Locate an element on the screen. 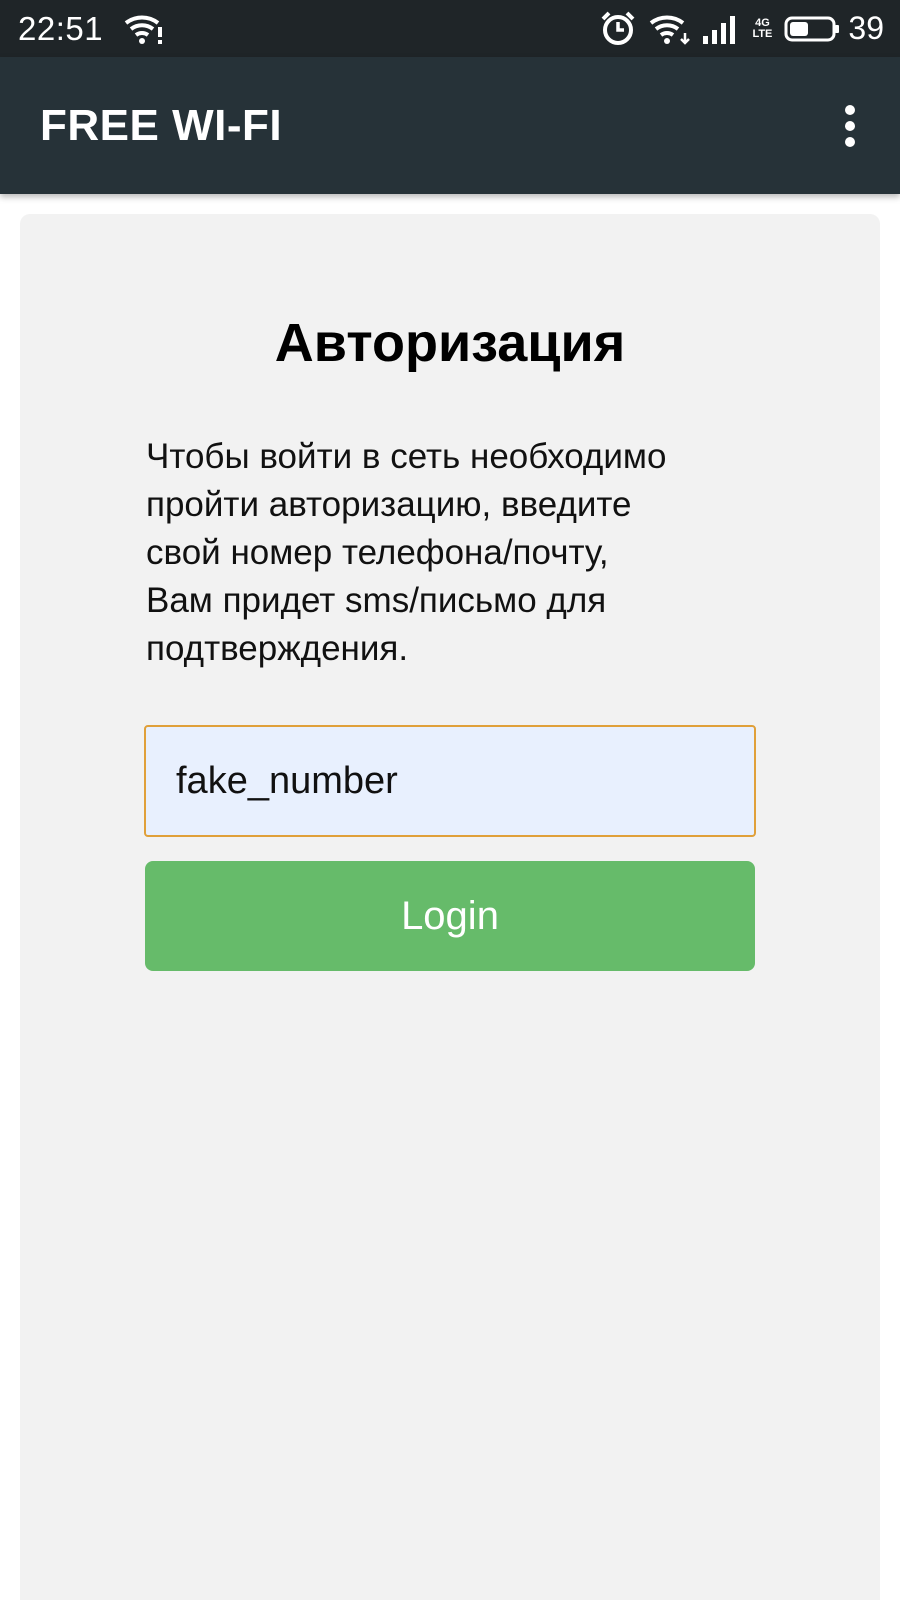 The height and width of the screenshot is (1600, 900). network-type-badge: 4G LTE is located at coordinates (762, 28).